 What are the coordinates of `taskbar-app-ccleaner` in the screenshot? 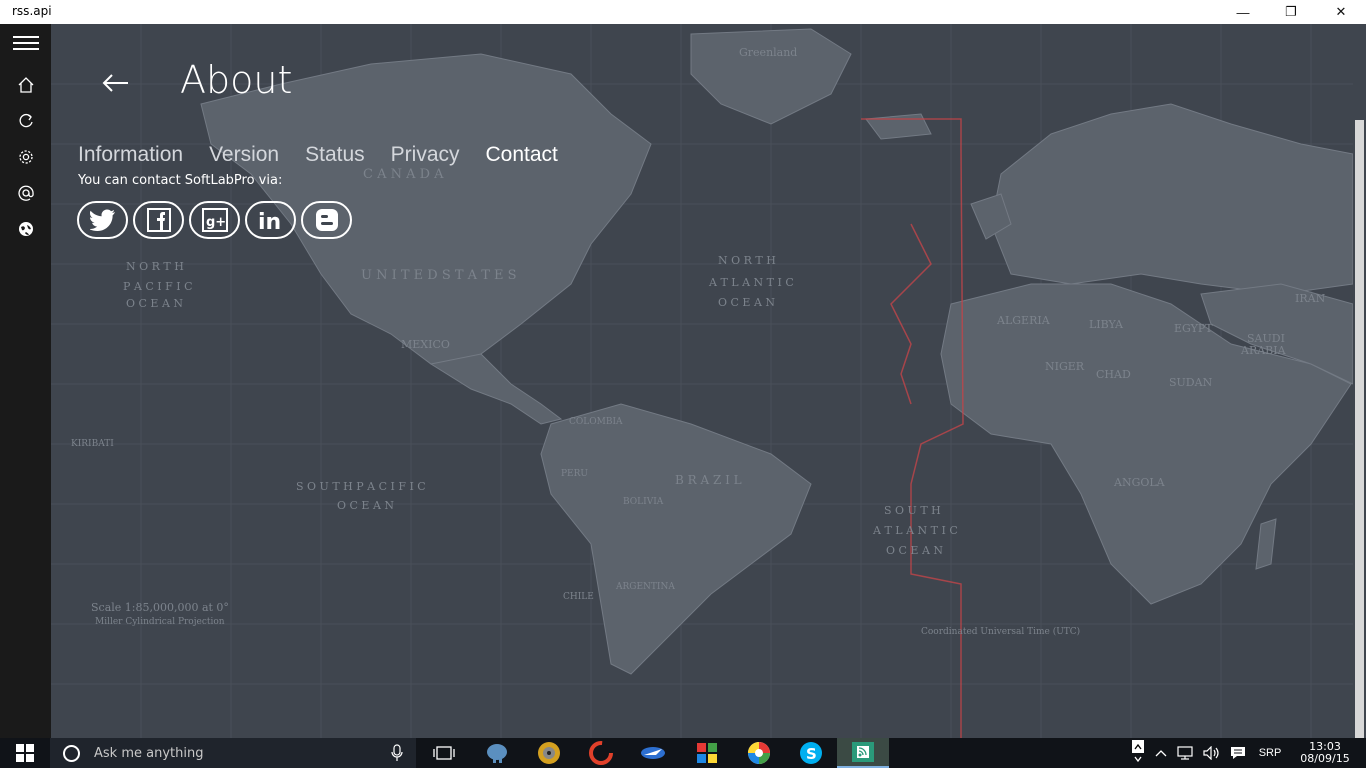 It's located at (601, 753).